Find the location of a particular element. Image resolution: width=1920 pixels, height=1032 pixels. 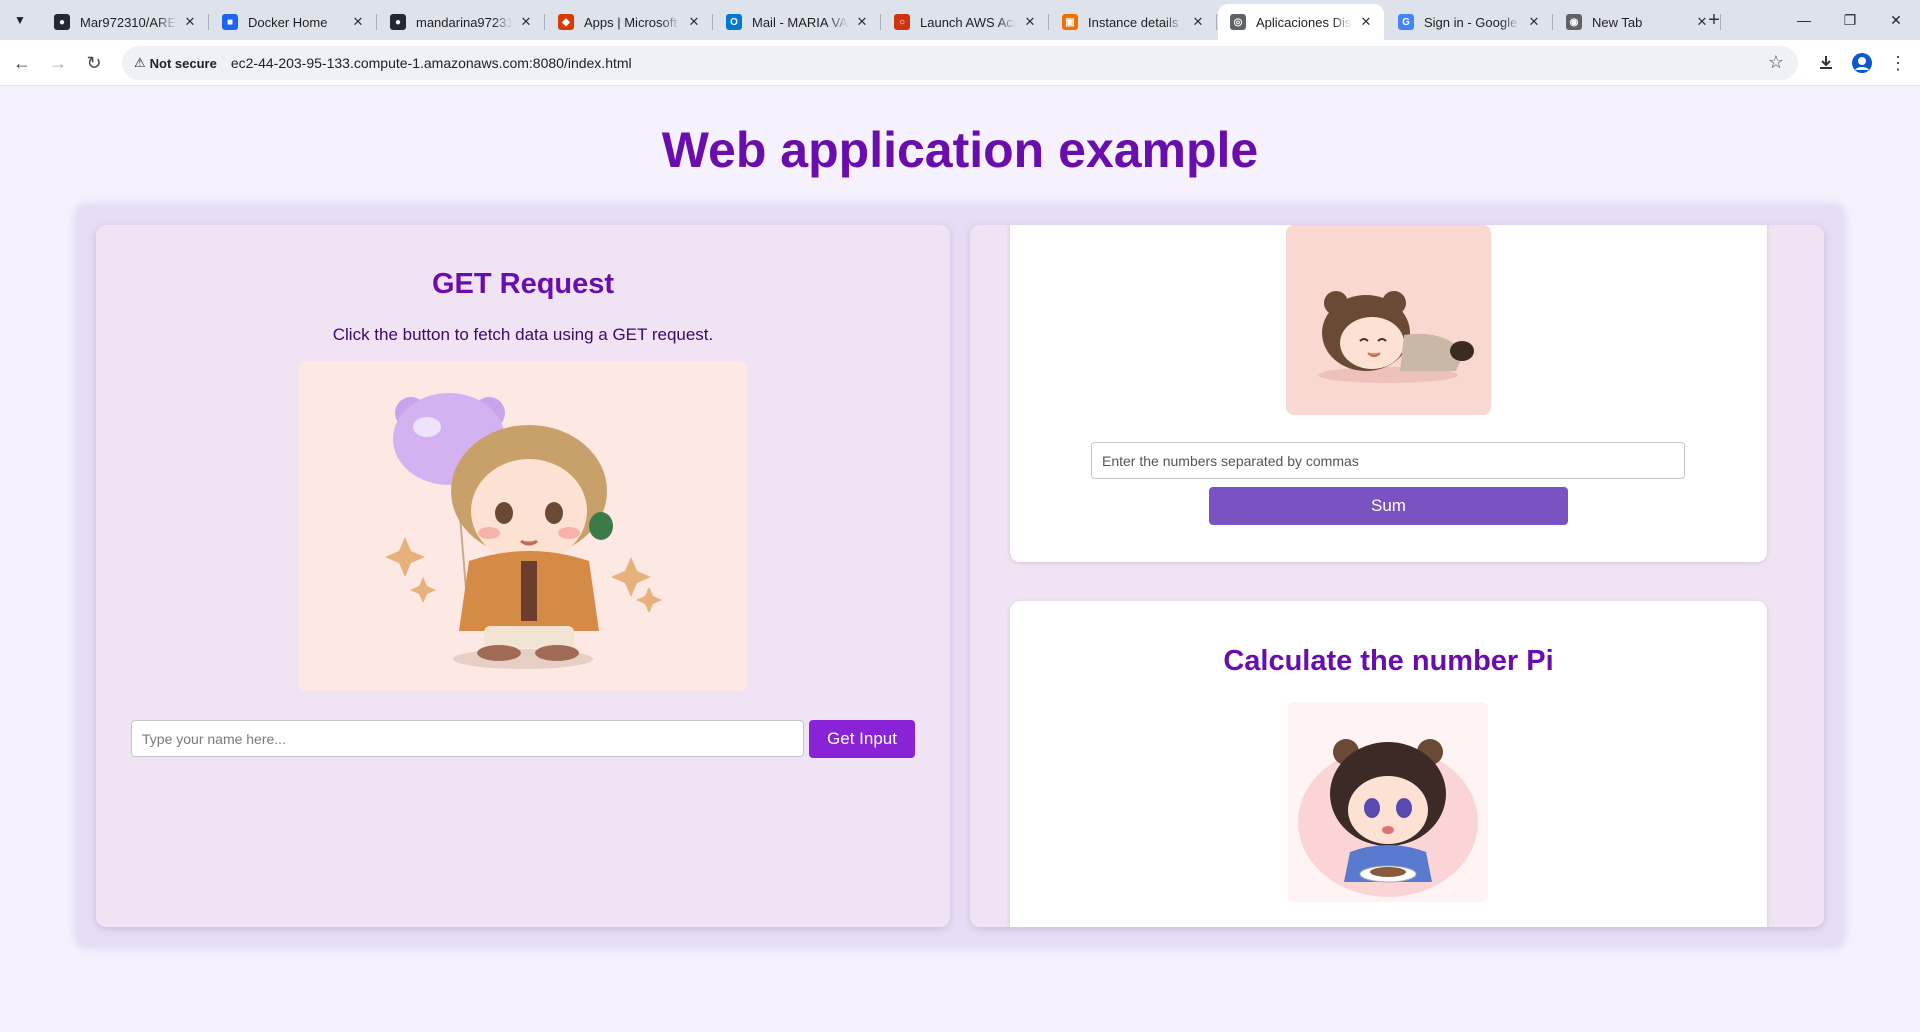

minimize-button: — is located at coordinates (1804, 20).